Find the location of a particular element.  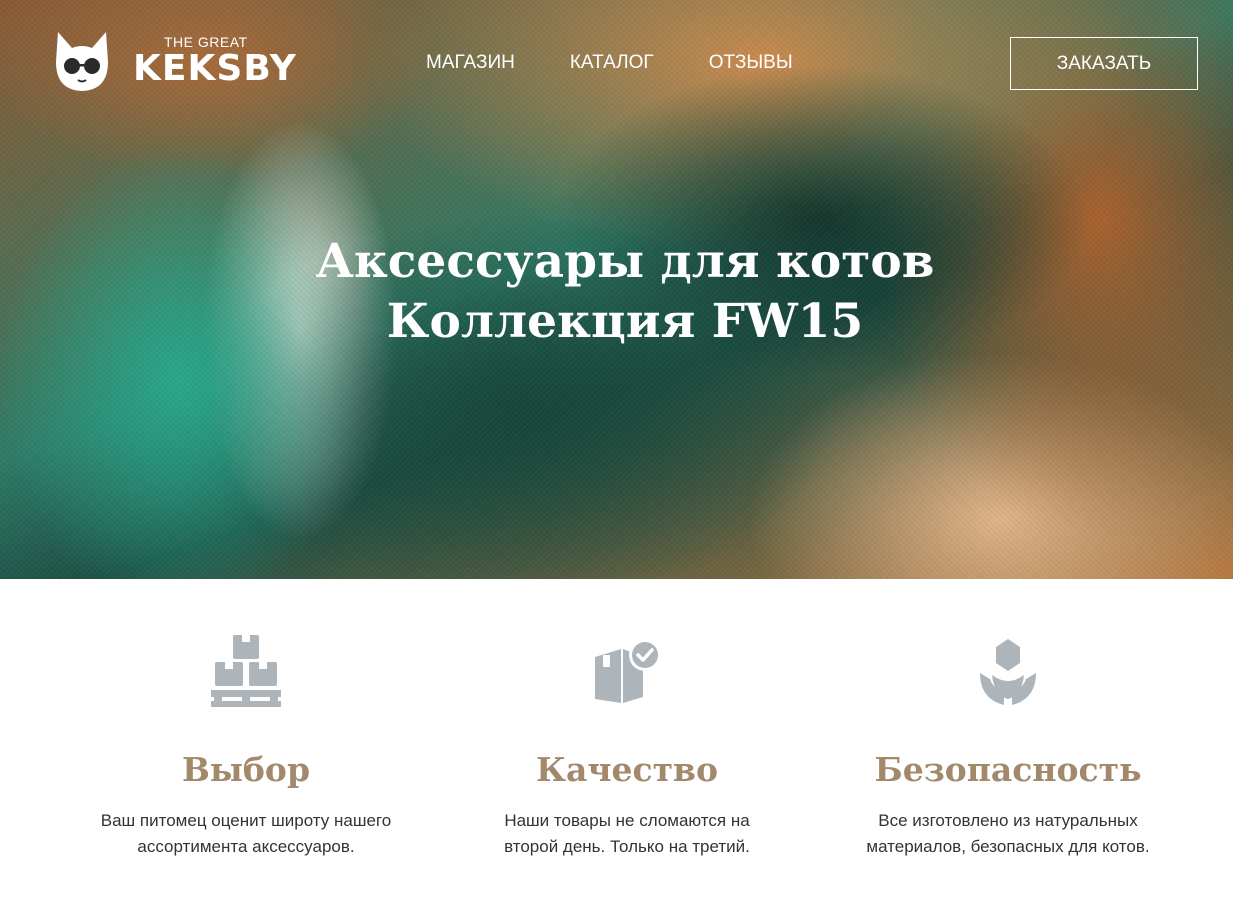

hero-title: Аксессуары для котов Коллекция FW15 is located at coordinates (616, 292).